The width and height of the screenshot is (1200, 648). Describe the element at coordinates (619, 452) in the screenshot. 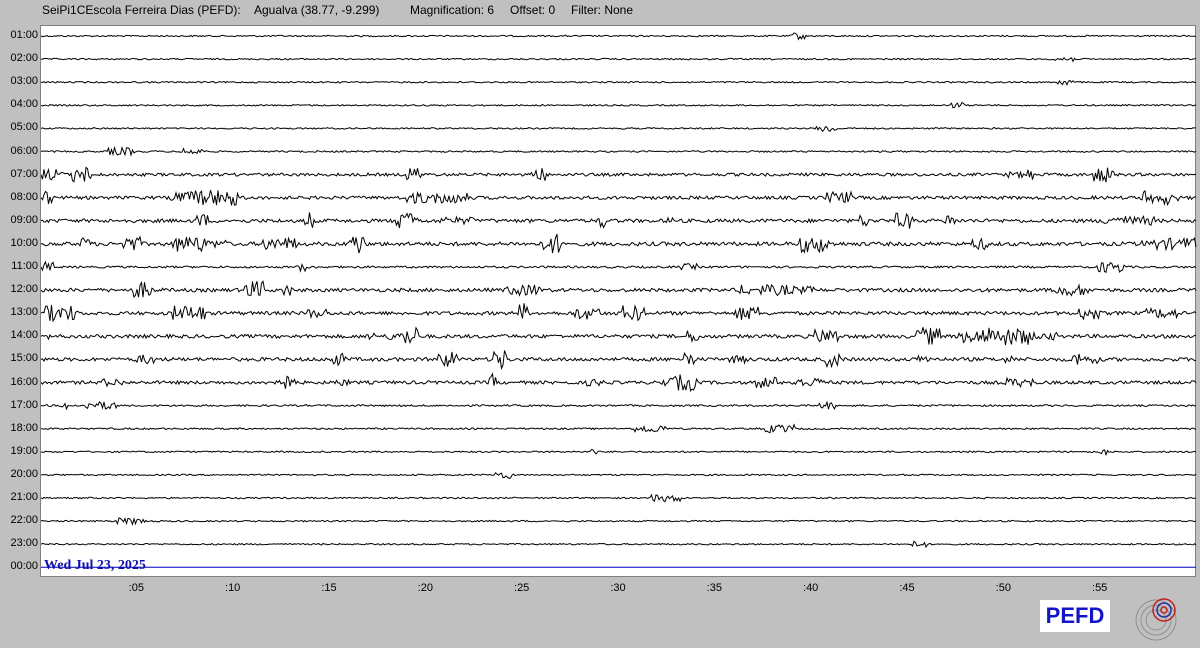

I see `trace-1900` at that location.